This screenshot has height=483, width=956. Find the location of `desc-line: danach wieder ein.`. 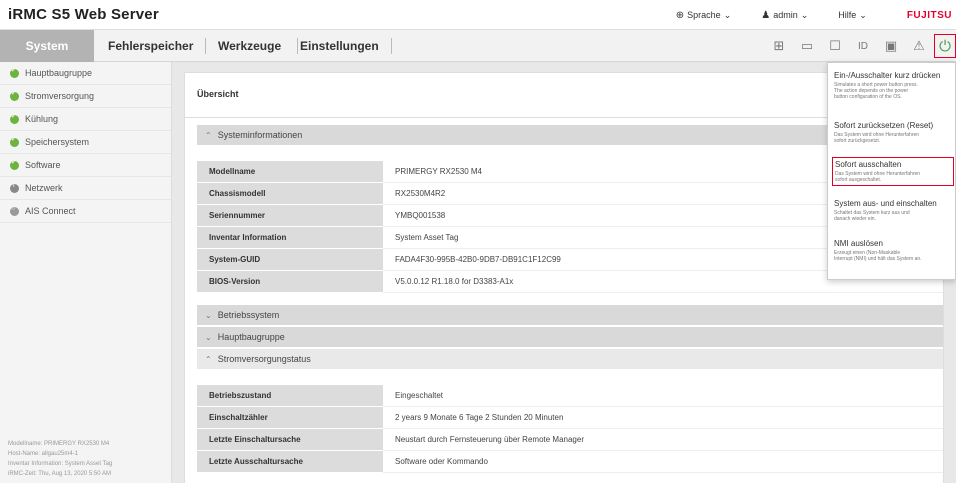

desc-line: danach wieder ein. is located at coordinates (855, 219).